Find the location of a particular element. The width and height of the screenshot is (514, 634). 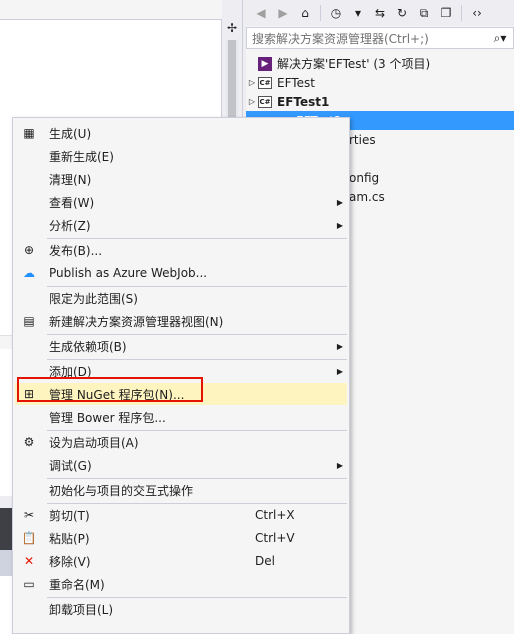

editor-tab-strip is located at coordinates (111, 10).